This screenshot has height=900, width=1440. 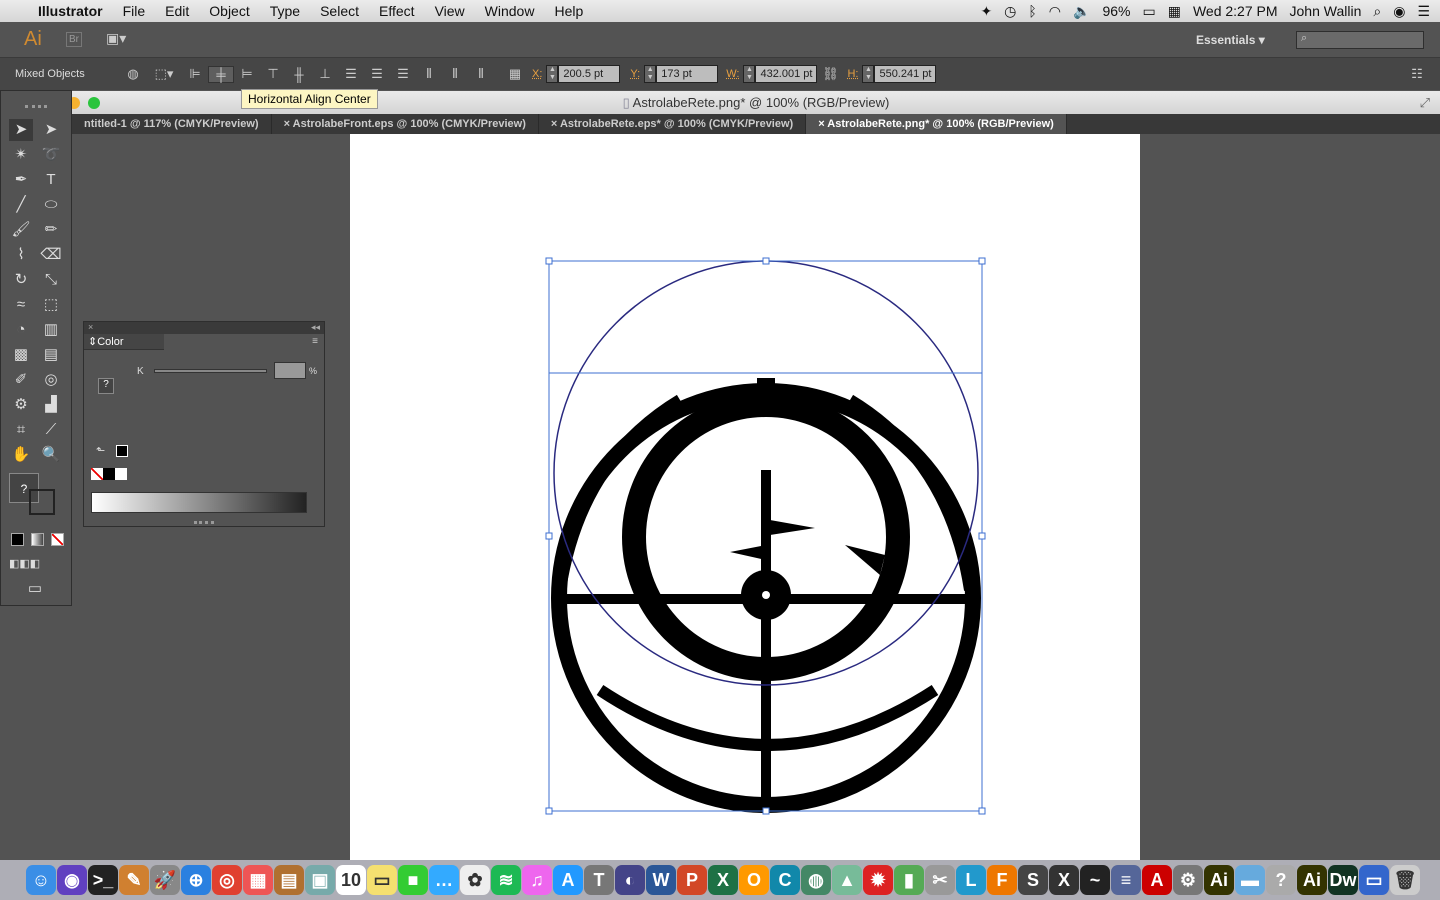 What do you see at coordinates (971, 880) in the screenshot?
I see `dock-l-app-icon: L` at bounding box center [971, 880].